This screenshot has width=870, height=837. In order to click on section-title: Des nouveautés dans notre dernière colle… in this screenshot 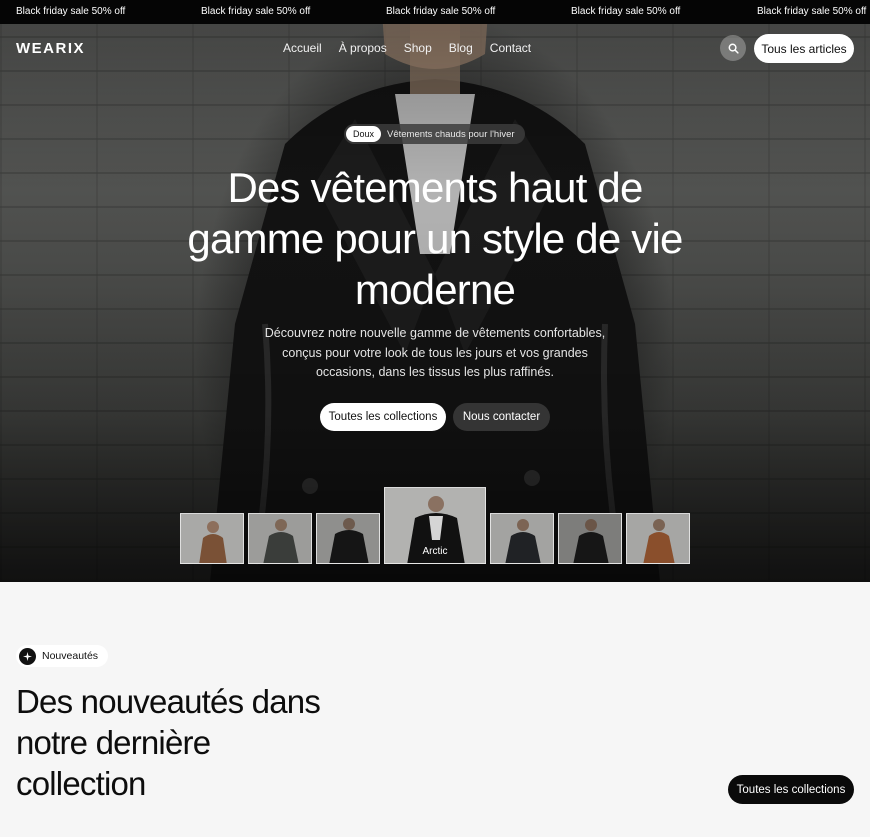, I will do `click(168, 742)`.